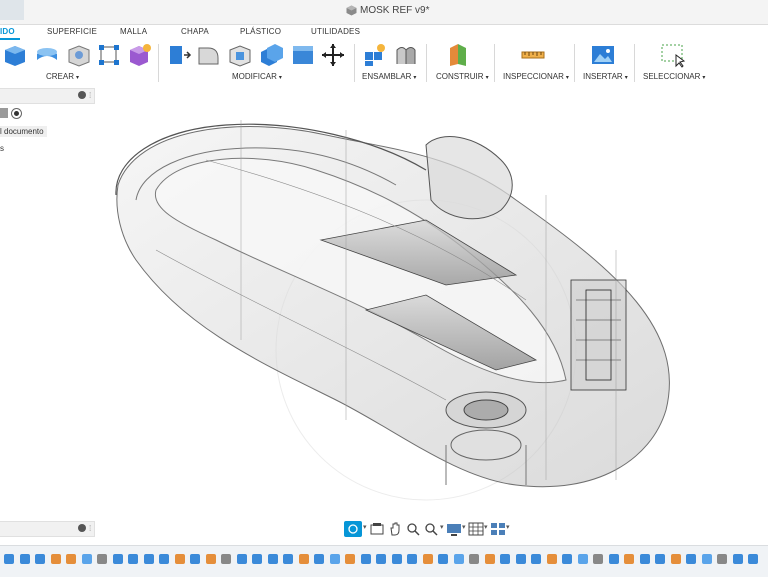  I want to click on zoom-window-icon, so click(432, 529).